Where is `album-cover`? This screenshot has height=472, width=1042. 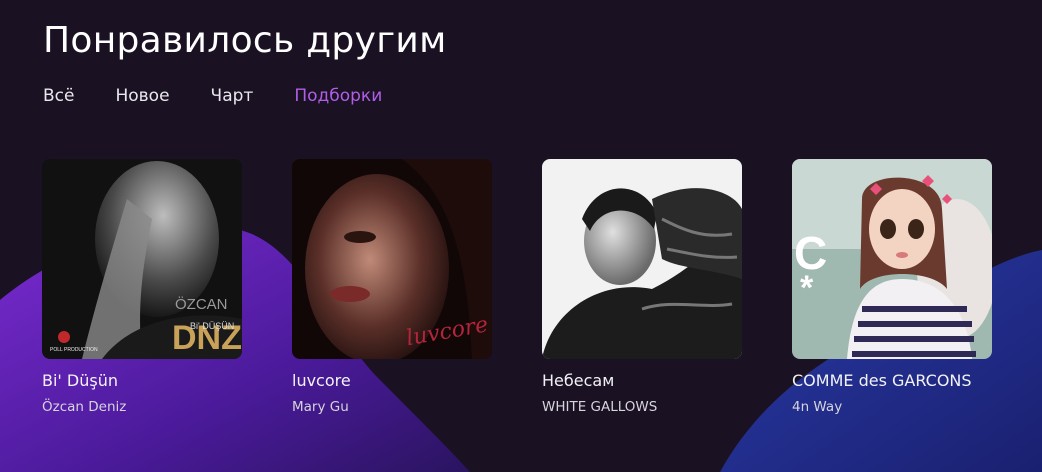
album-cover is located at coordinates (642, 259).